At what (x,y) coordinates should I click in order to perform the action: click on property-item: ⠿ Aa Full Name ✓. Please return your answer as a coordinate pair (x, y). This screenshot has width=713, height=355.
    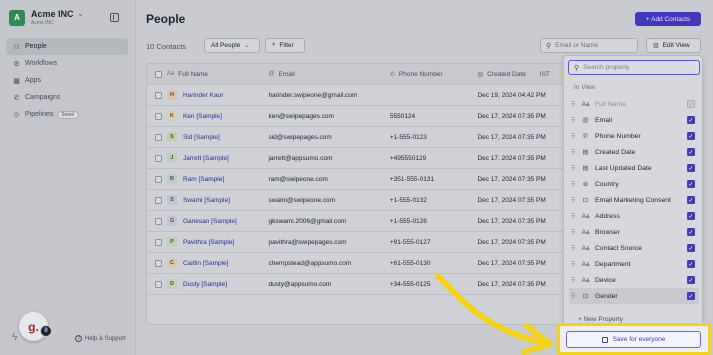
    Looking at the image, I should click on (634, 104).